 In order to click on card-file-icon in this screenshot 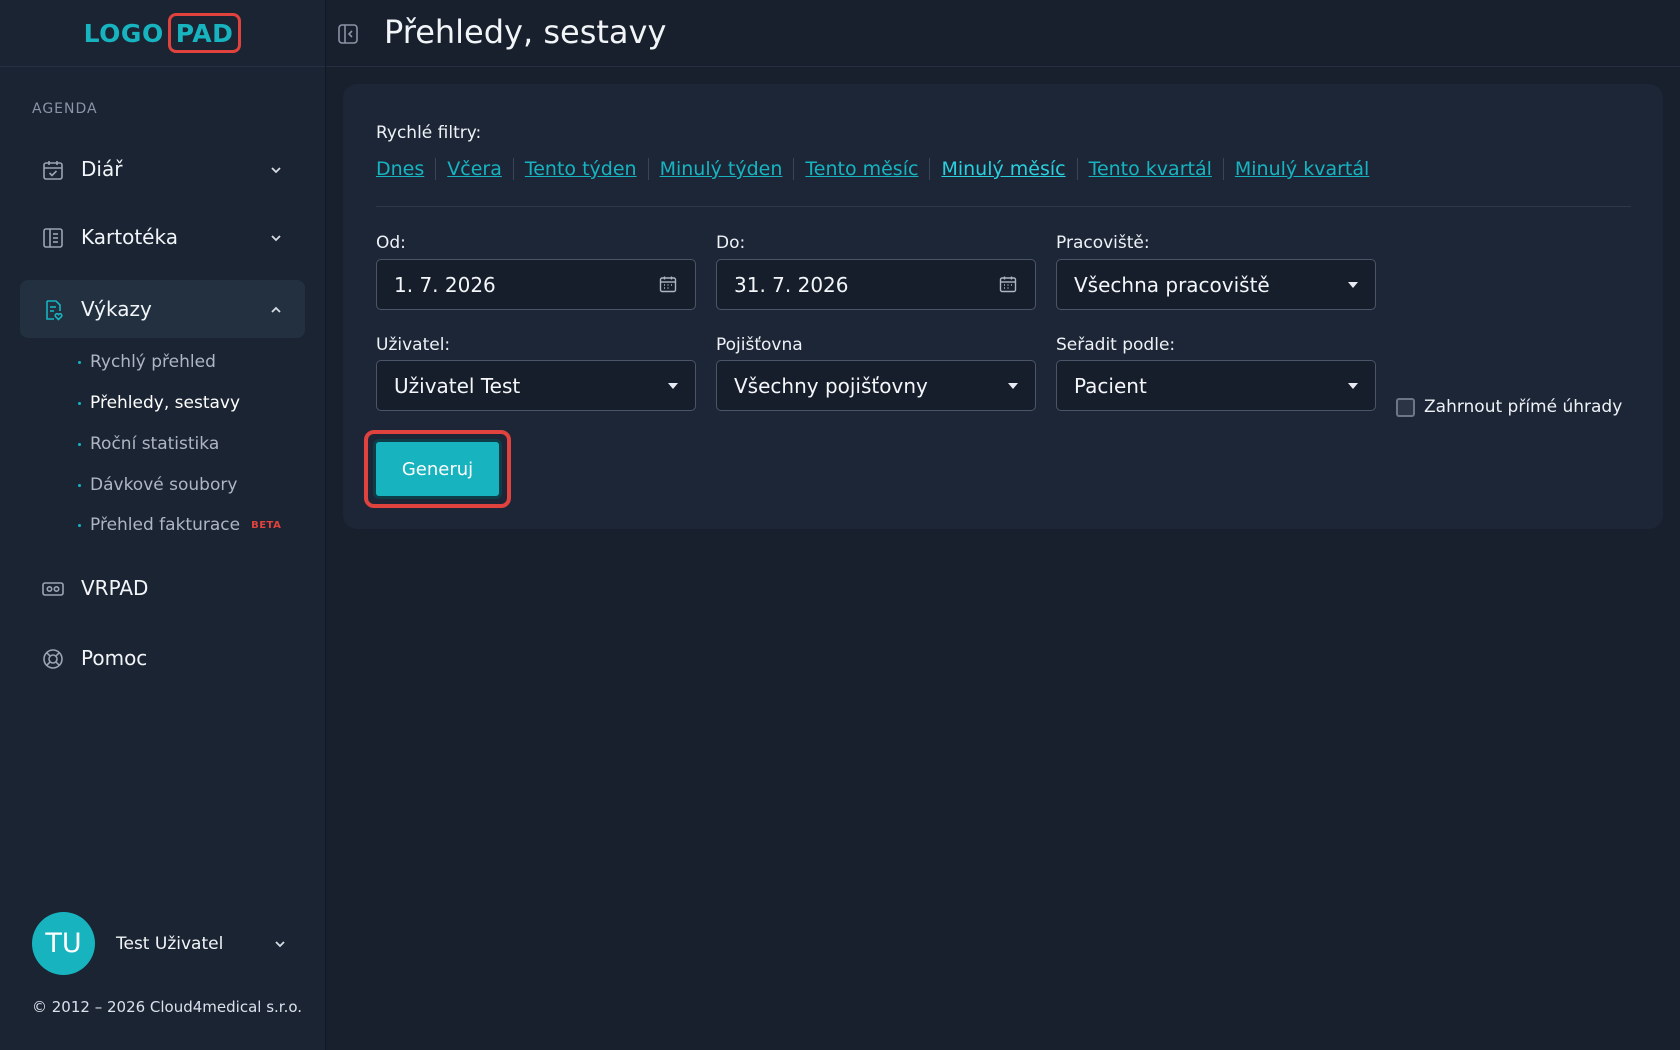, I will do `click(53, 238)`.